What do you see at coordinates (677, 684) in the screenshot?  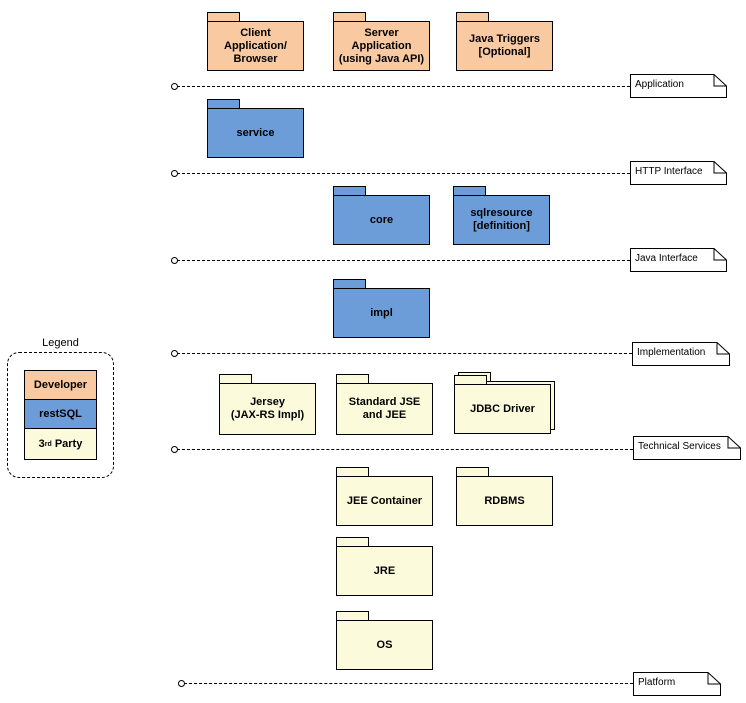 I see `layer-label-platform: Platform` at bounding box center [677, 684].